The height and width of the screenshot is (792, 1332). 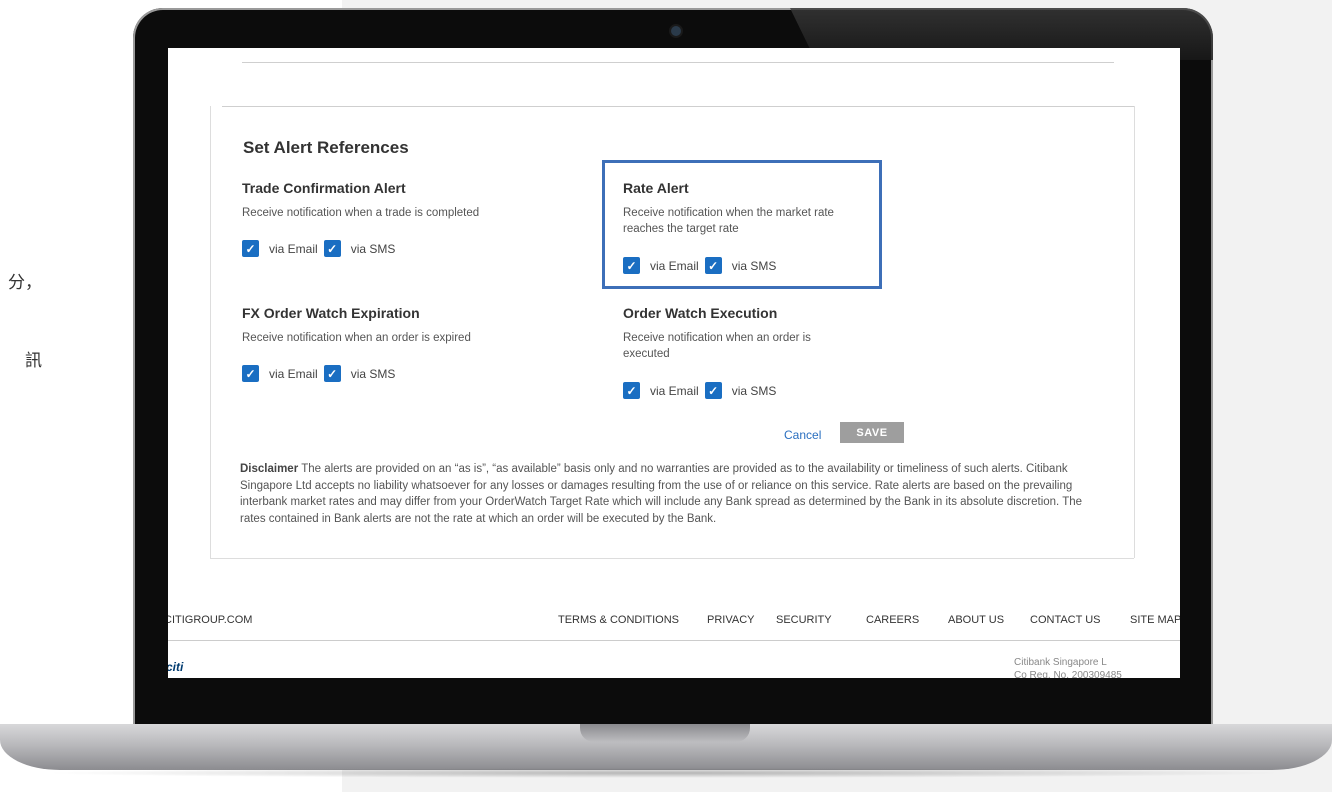 I want to click on fx-order-watch-expiration-options: ✓ via Email ✓ via SMS, so click(x=318, y=373).